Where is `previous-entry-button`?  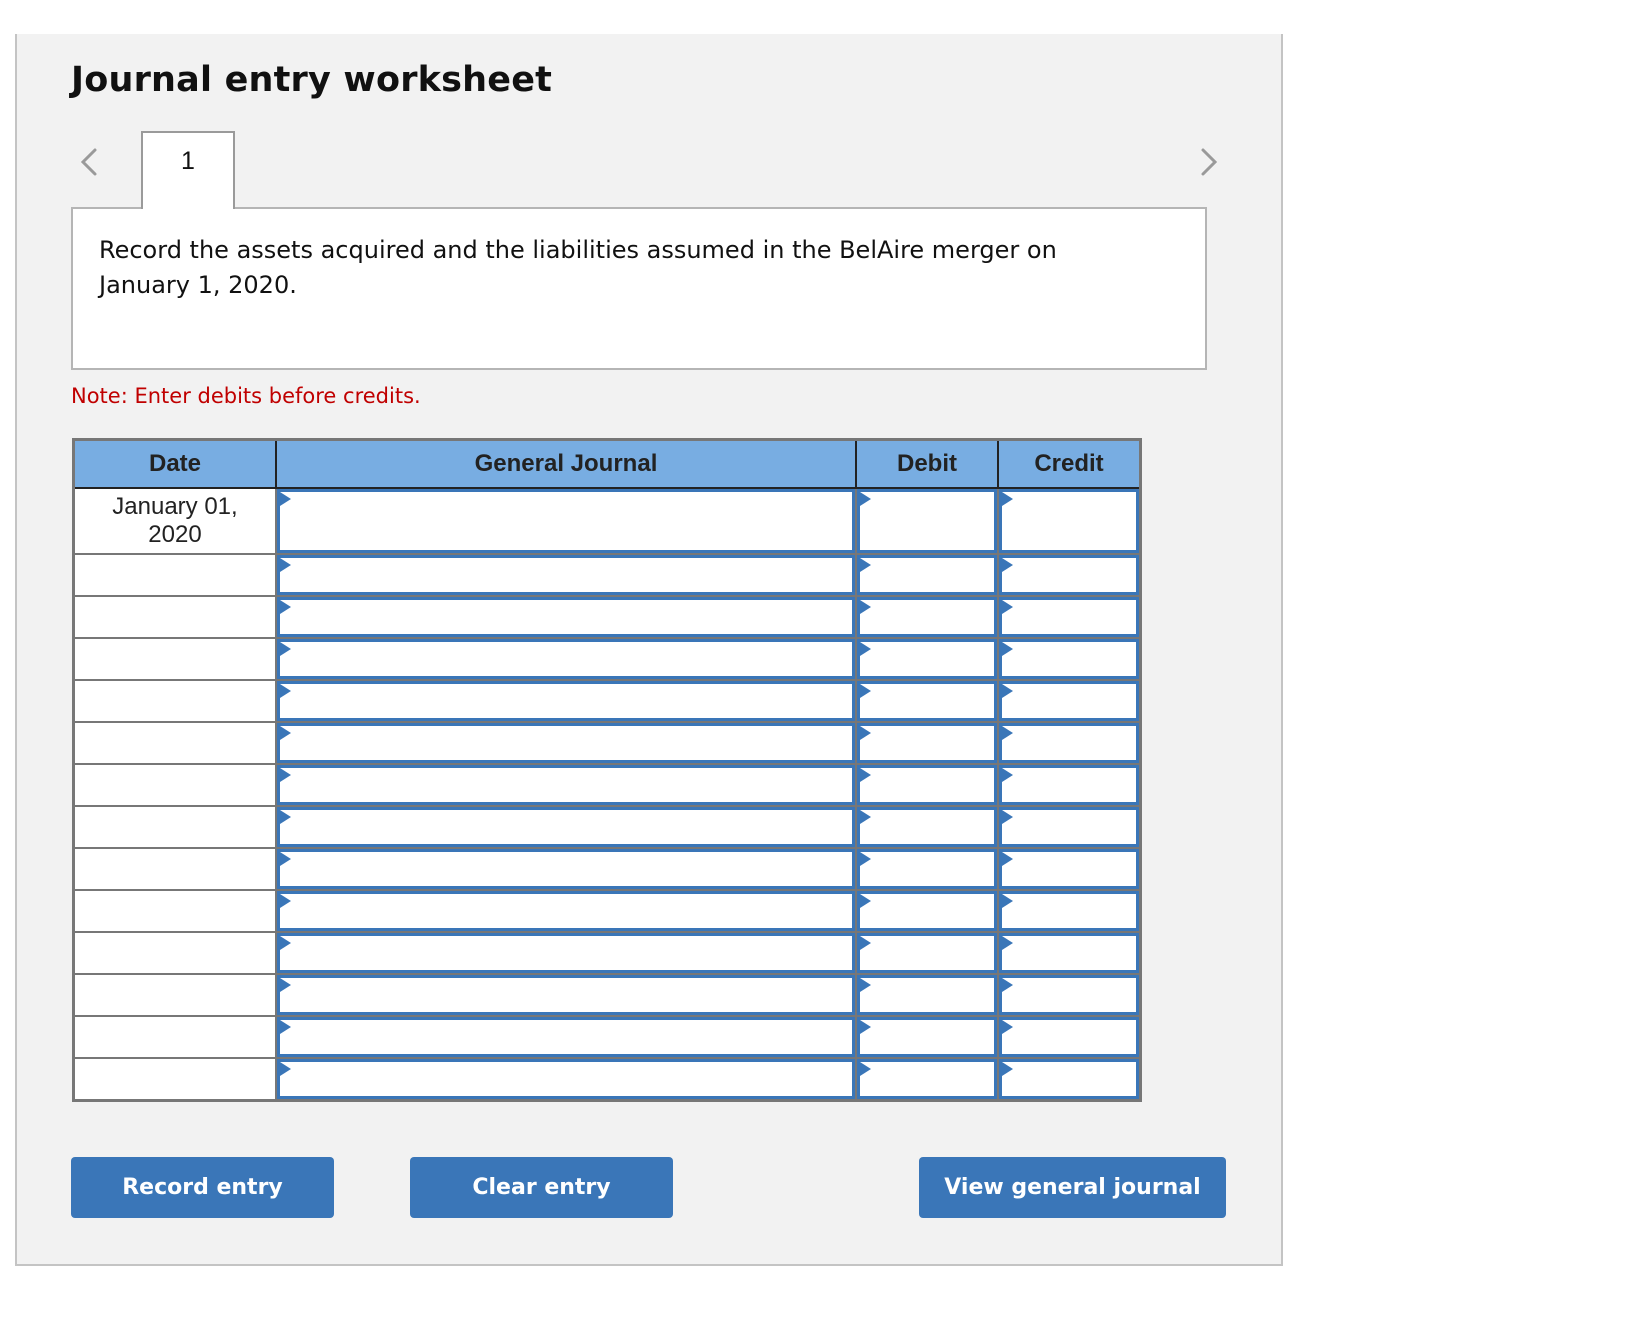 previous-entry-button is located at coordinates (90, 162).